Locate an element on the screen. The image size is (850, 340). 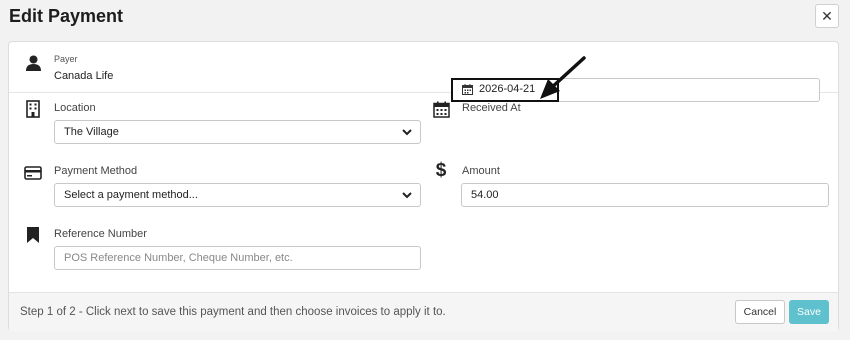
amount-label: Amount is located at coordinates (481, 171).